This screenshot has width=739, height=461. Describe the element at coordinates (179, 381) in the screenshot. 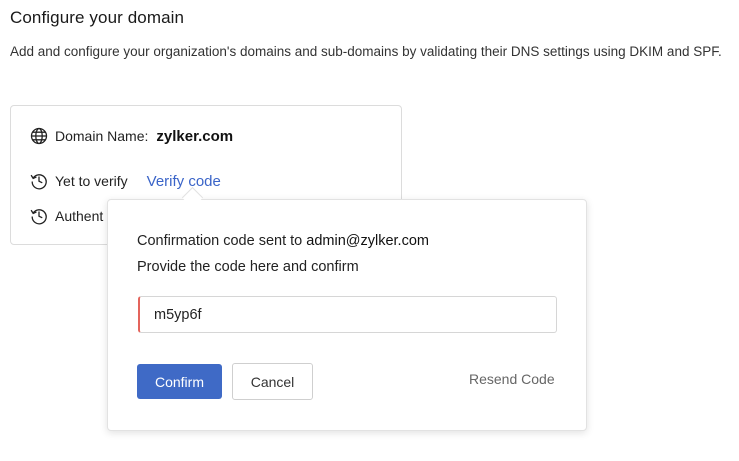

I see `confirm-button: Confirm` at that location.